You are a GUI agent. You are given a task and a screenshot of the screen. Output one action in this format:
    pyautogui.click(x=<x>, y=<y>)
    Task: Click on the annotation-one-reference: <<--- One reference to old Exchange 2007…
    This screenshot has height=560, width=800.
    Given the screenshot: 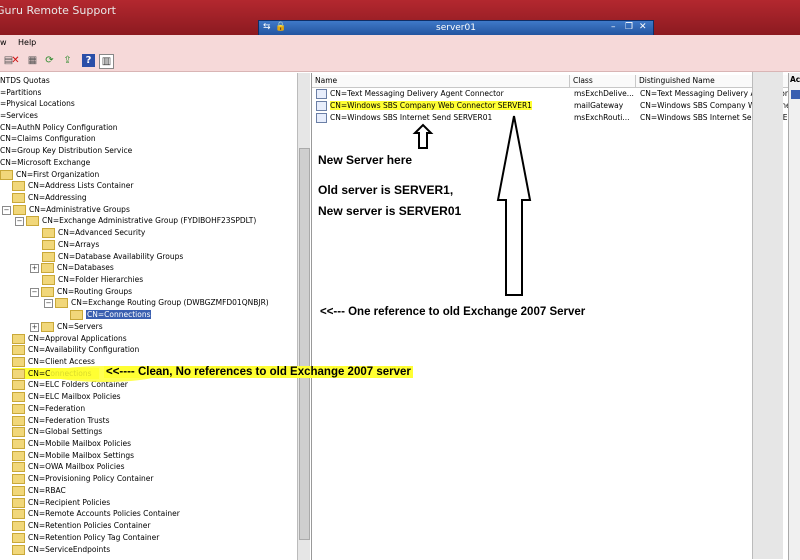 What is the action you would take?
    pyautogui.click(x=453, y=312)
    